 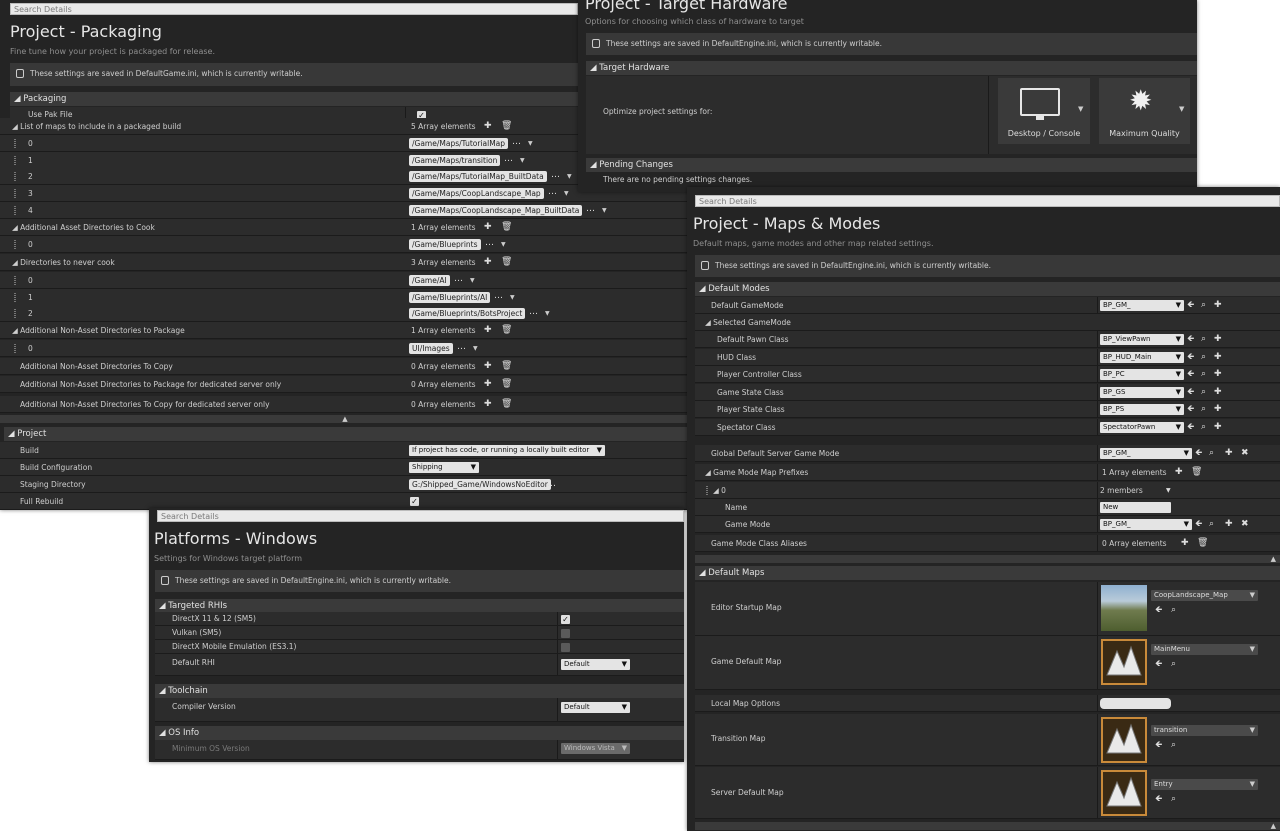 I want to click on clear-icon: ✖, so click(x=1245, y=453).